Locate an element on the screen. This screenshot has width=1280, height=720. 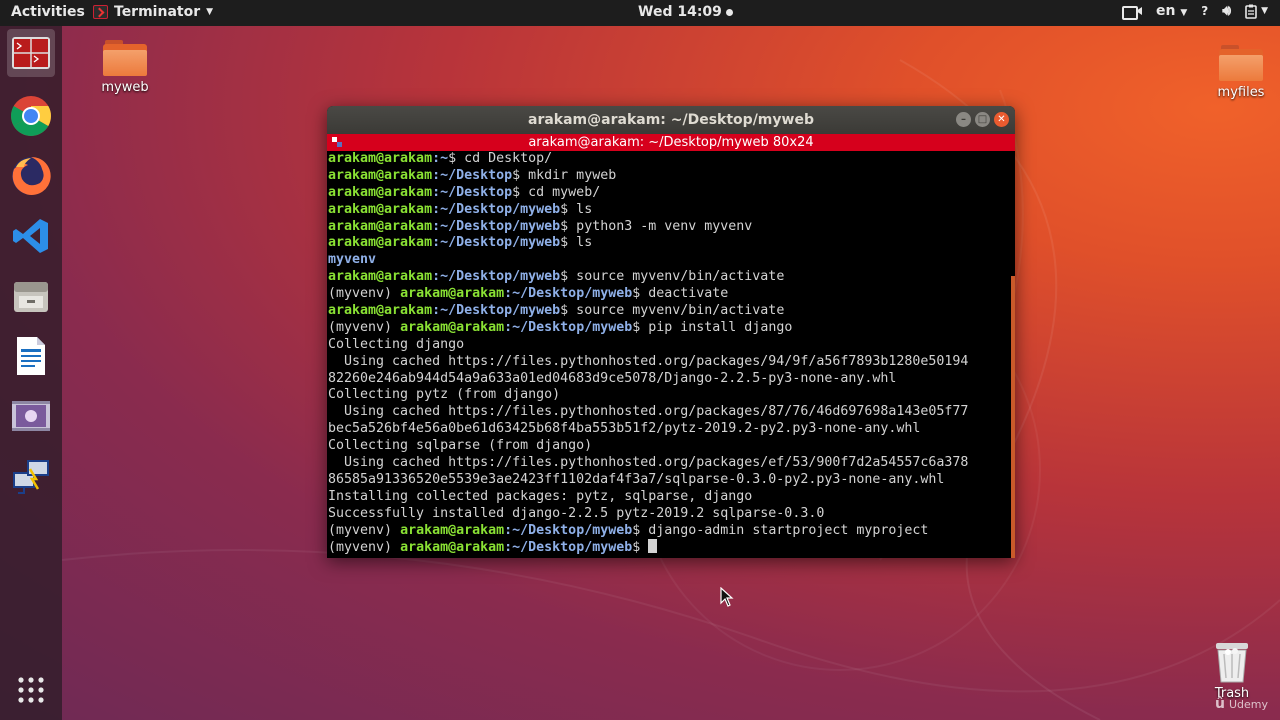
network-icon is located at coordinates (31, 477).